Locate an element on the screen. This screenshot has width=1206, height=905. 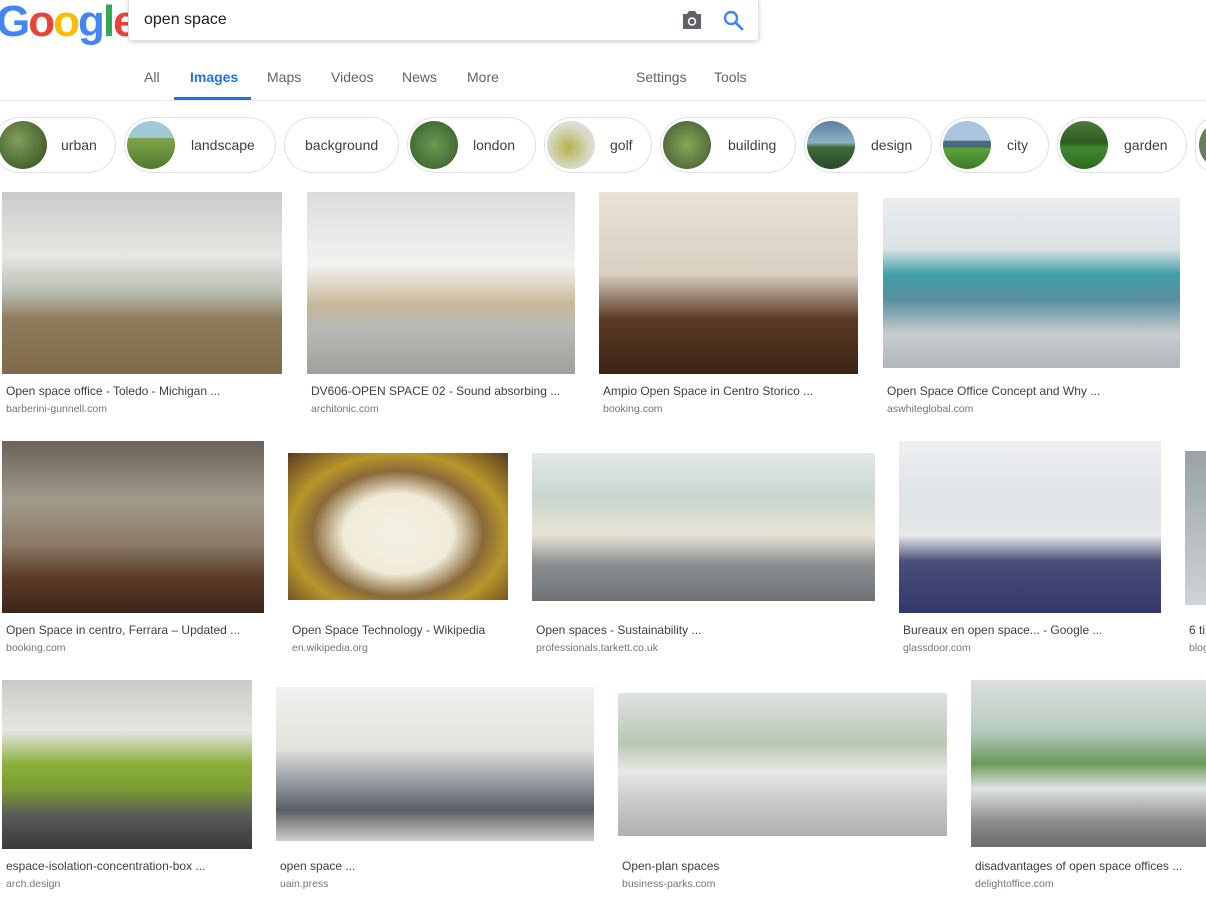
nav-divider is located at coordinates (603, 100).